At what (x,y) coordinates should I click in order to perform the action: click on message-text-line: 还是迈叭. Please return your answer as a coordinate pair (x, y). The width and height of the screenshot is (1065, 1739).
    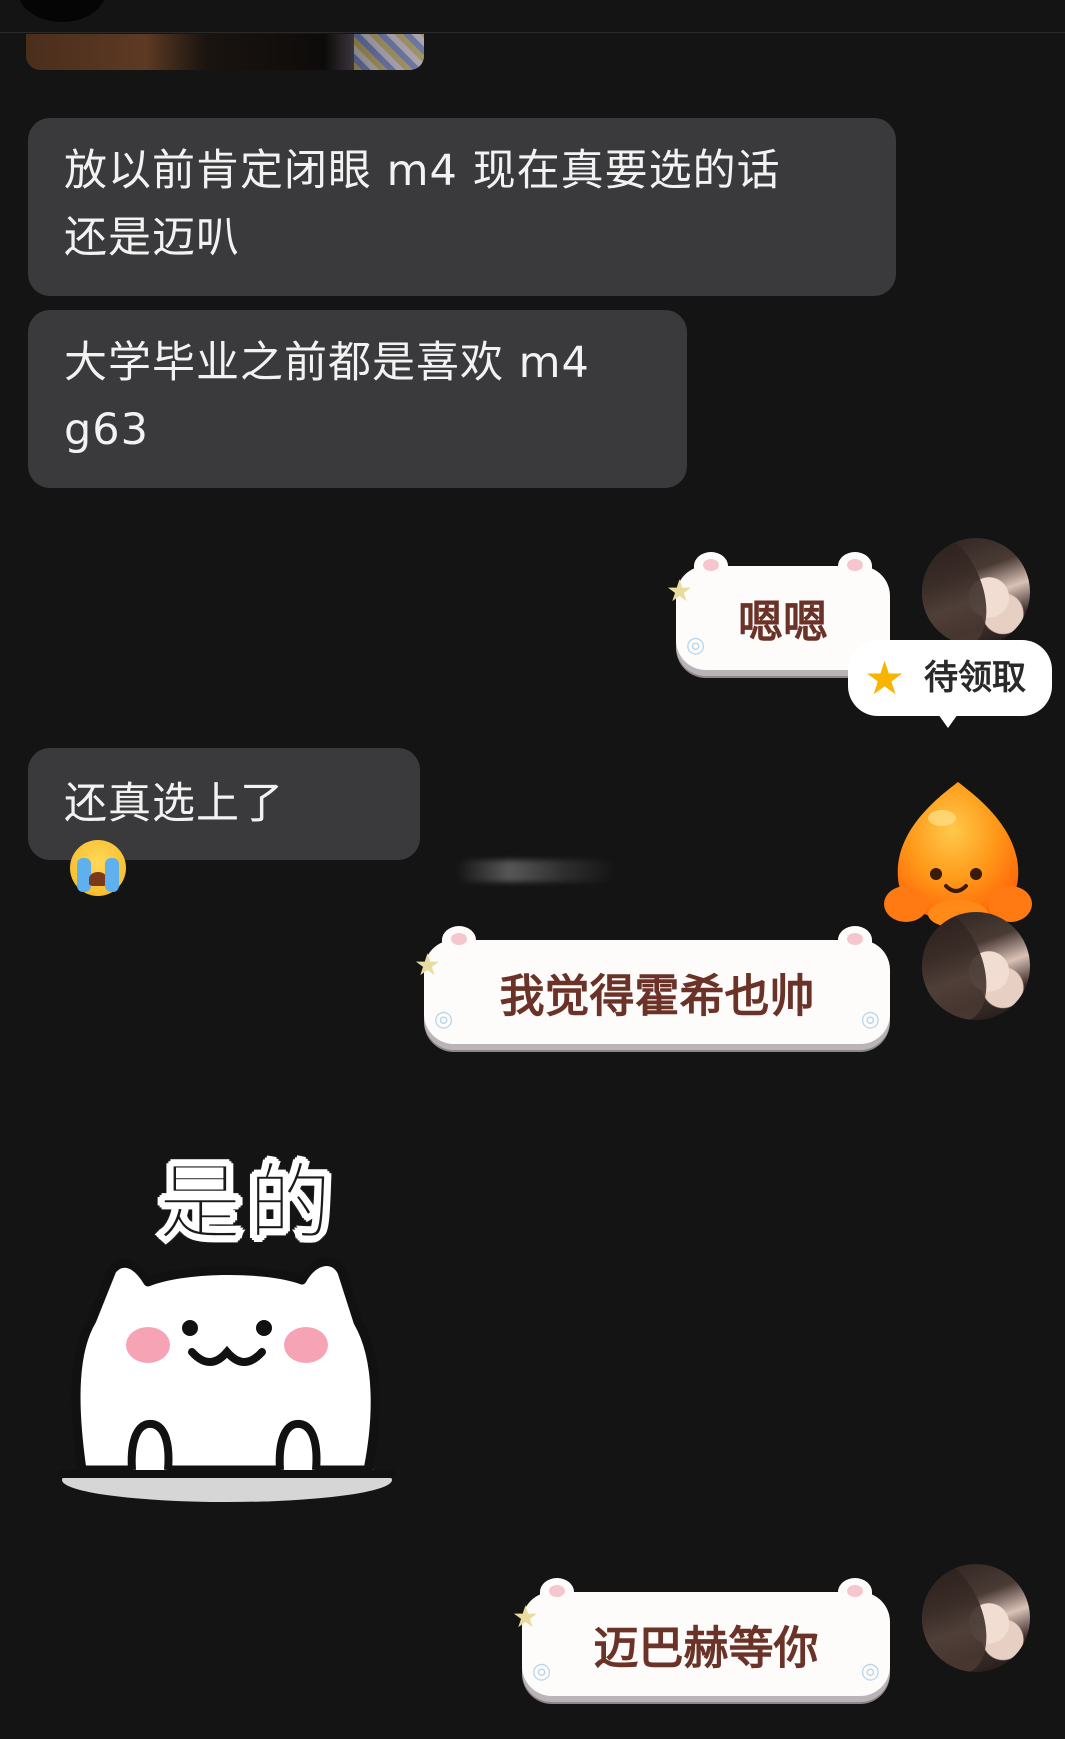
    Looking at the image, I should click on (152, 238).